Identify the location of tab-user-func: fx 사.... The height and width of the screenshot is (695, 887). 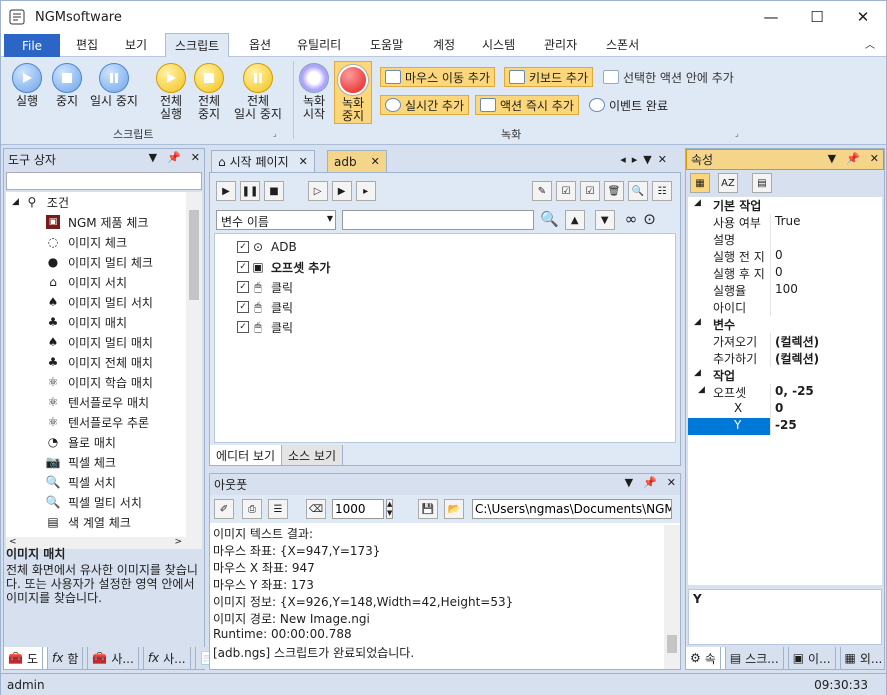
(170, 658).